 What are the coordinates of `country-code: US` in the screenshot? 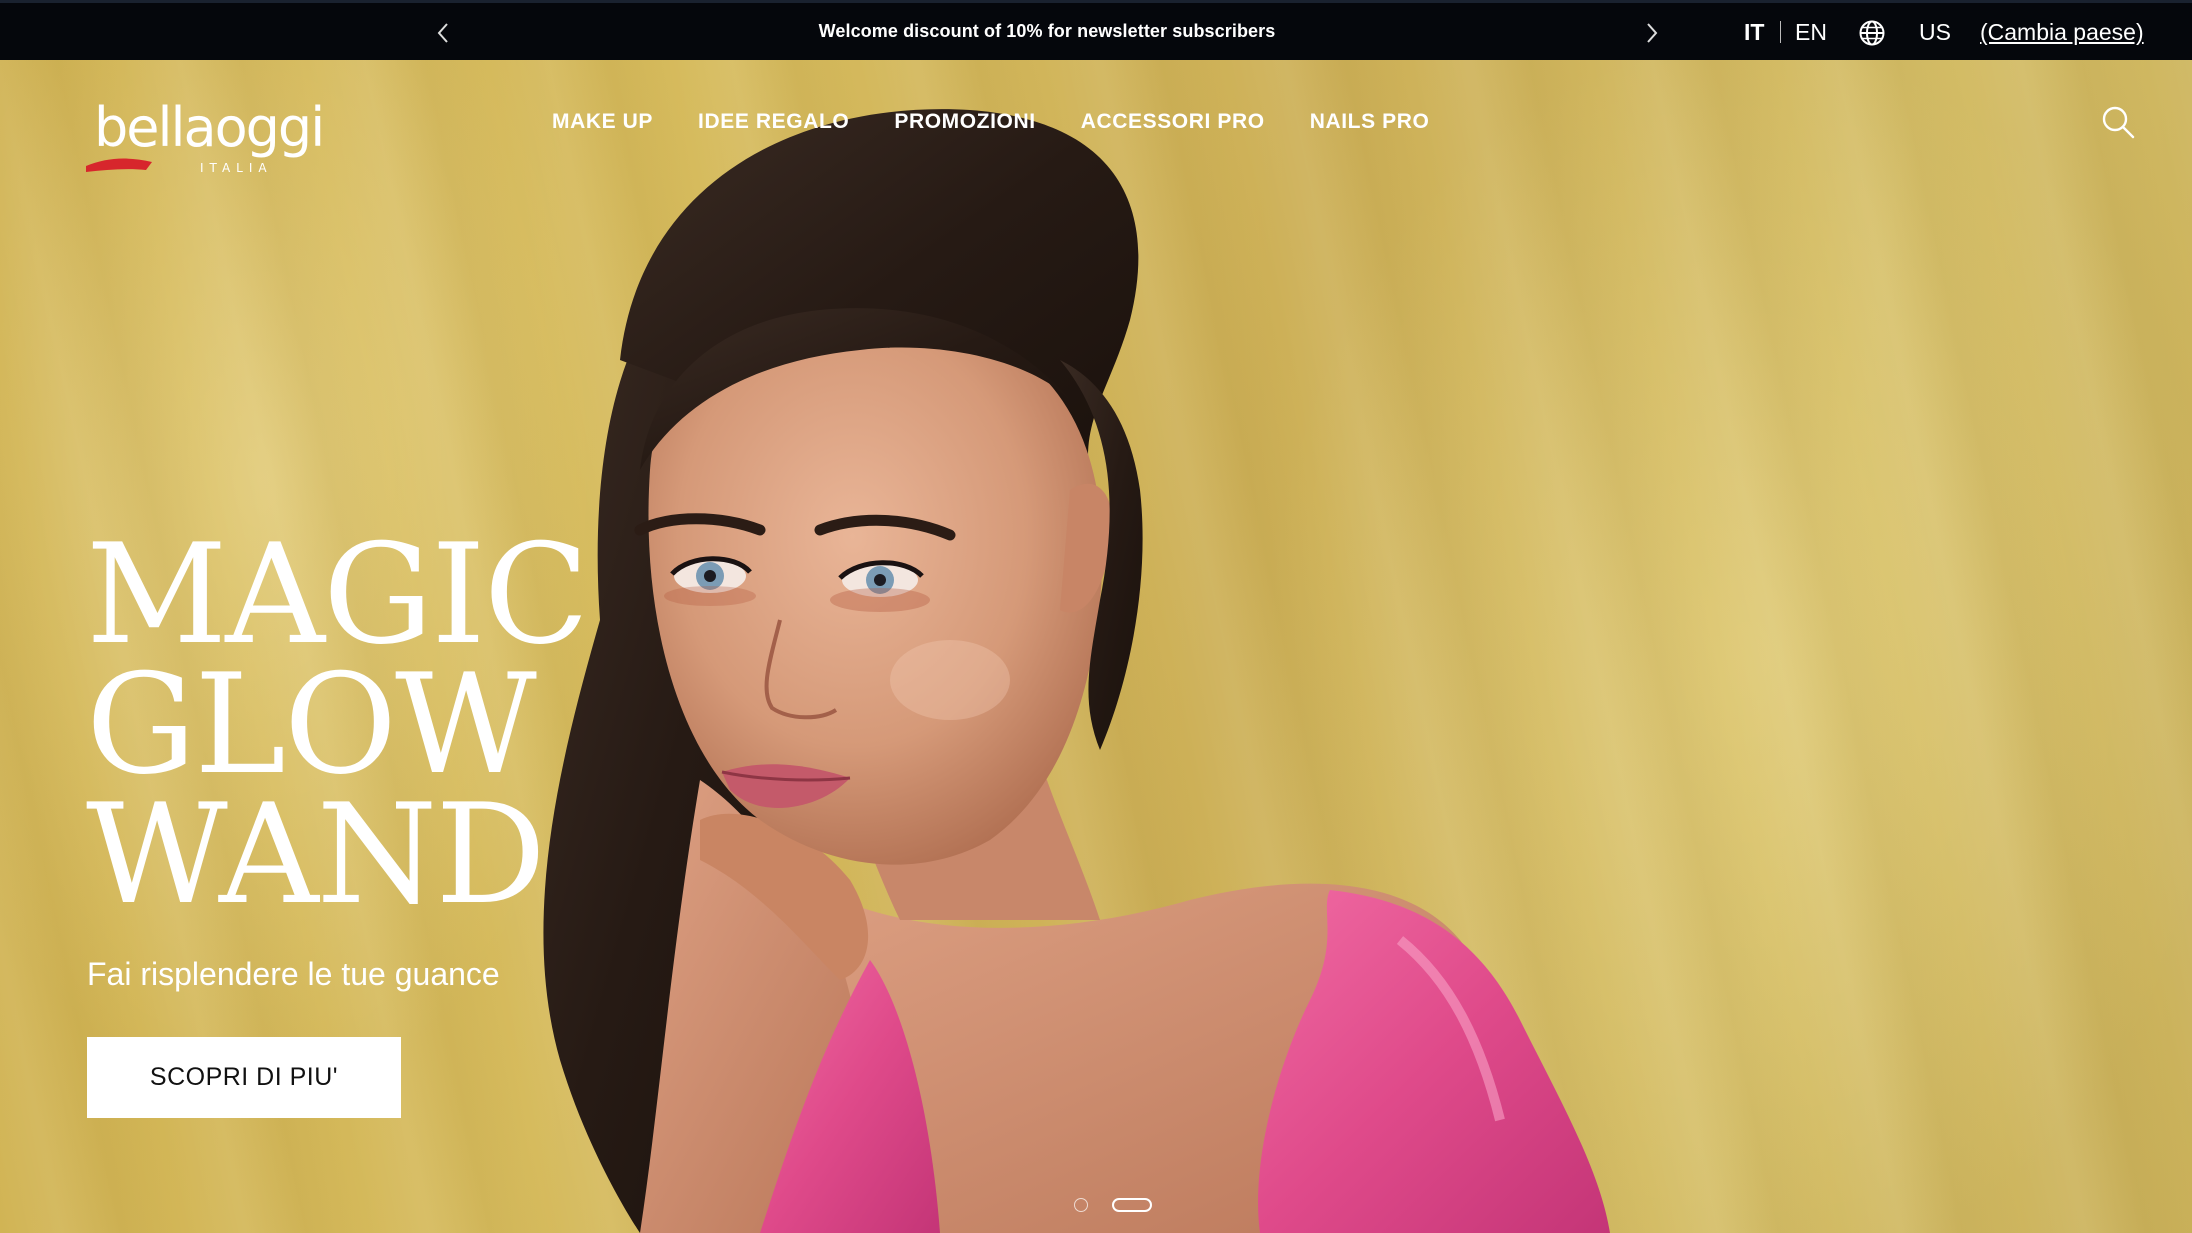 It's located at (1935, 32).